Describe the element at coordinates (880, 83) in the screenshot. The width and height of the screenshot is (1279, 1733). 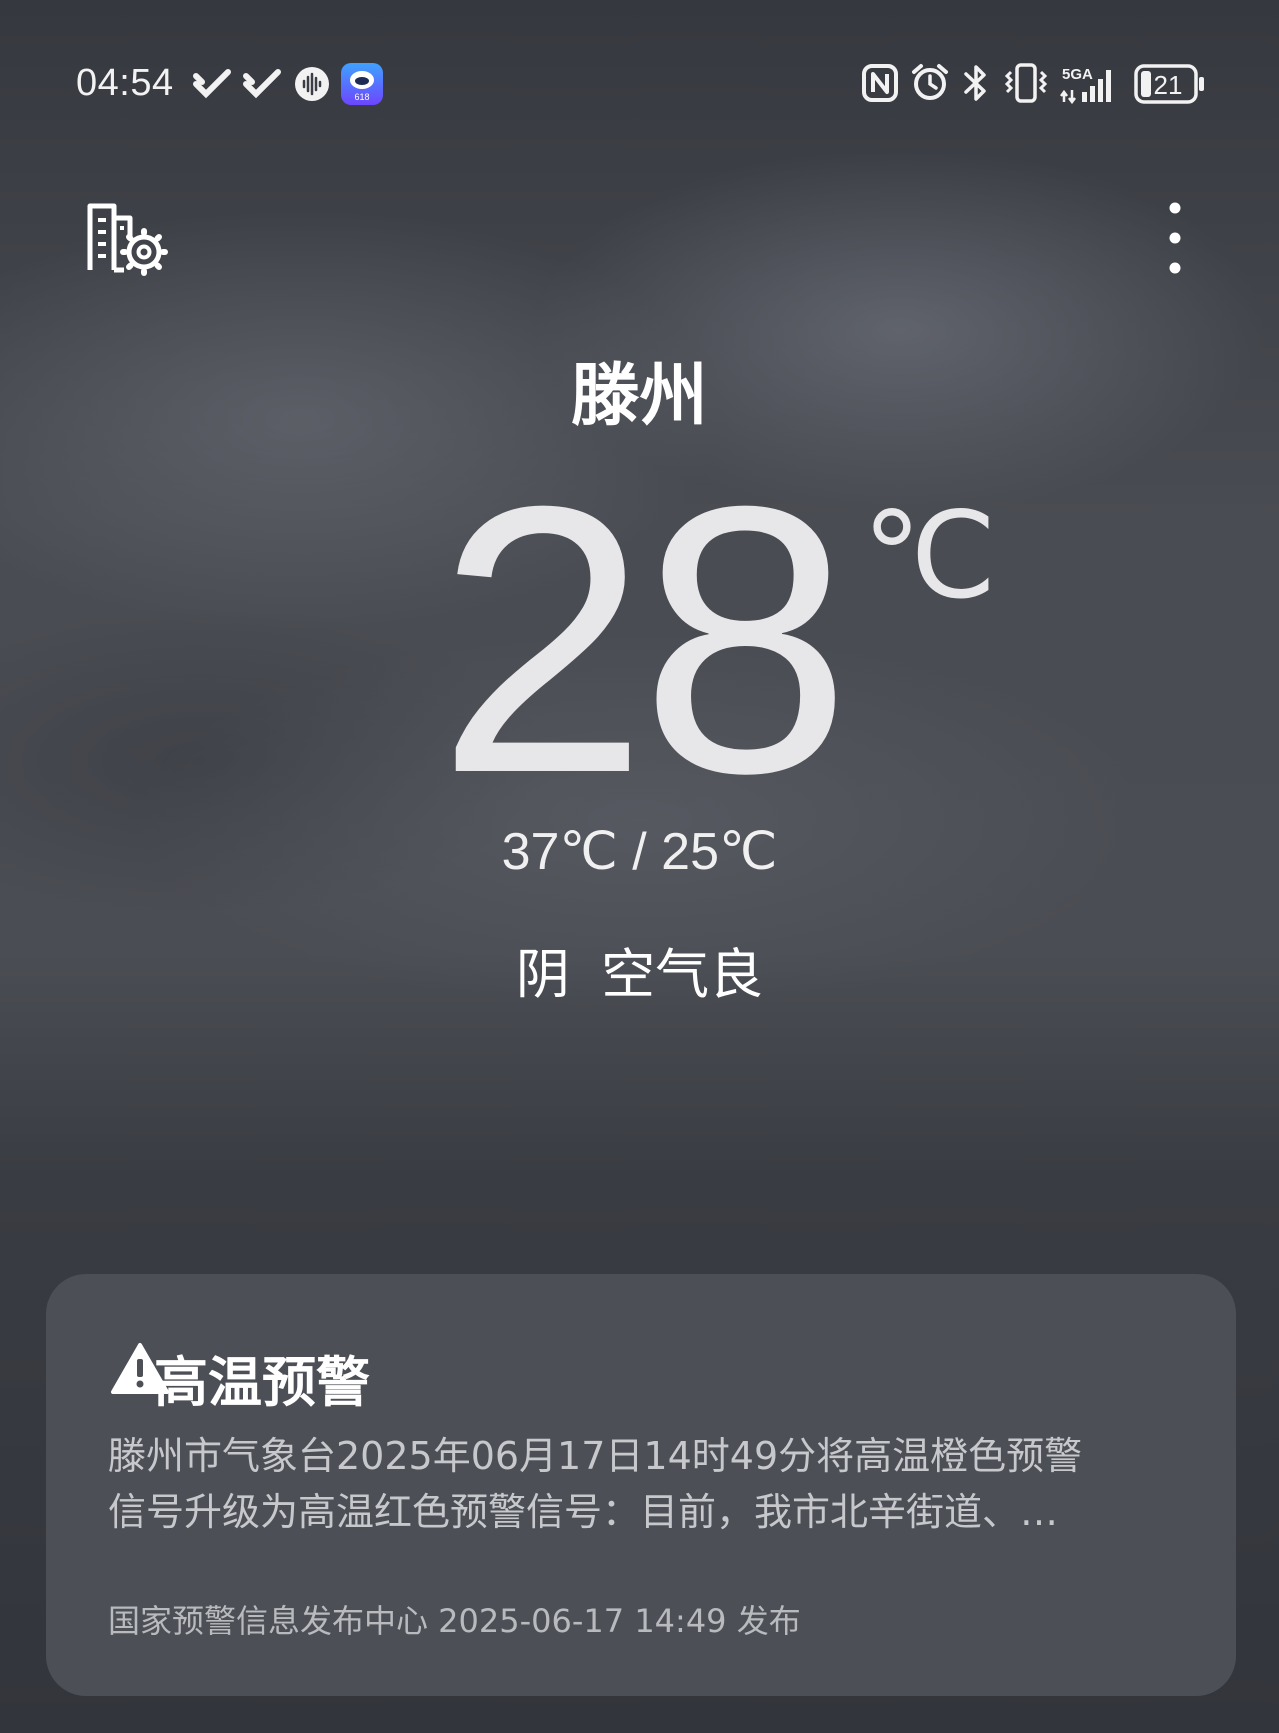
I see `nfc-icon` at that location.